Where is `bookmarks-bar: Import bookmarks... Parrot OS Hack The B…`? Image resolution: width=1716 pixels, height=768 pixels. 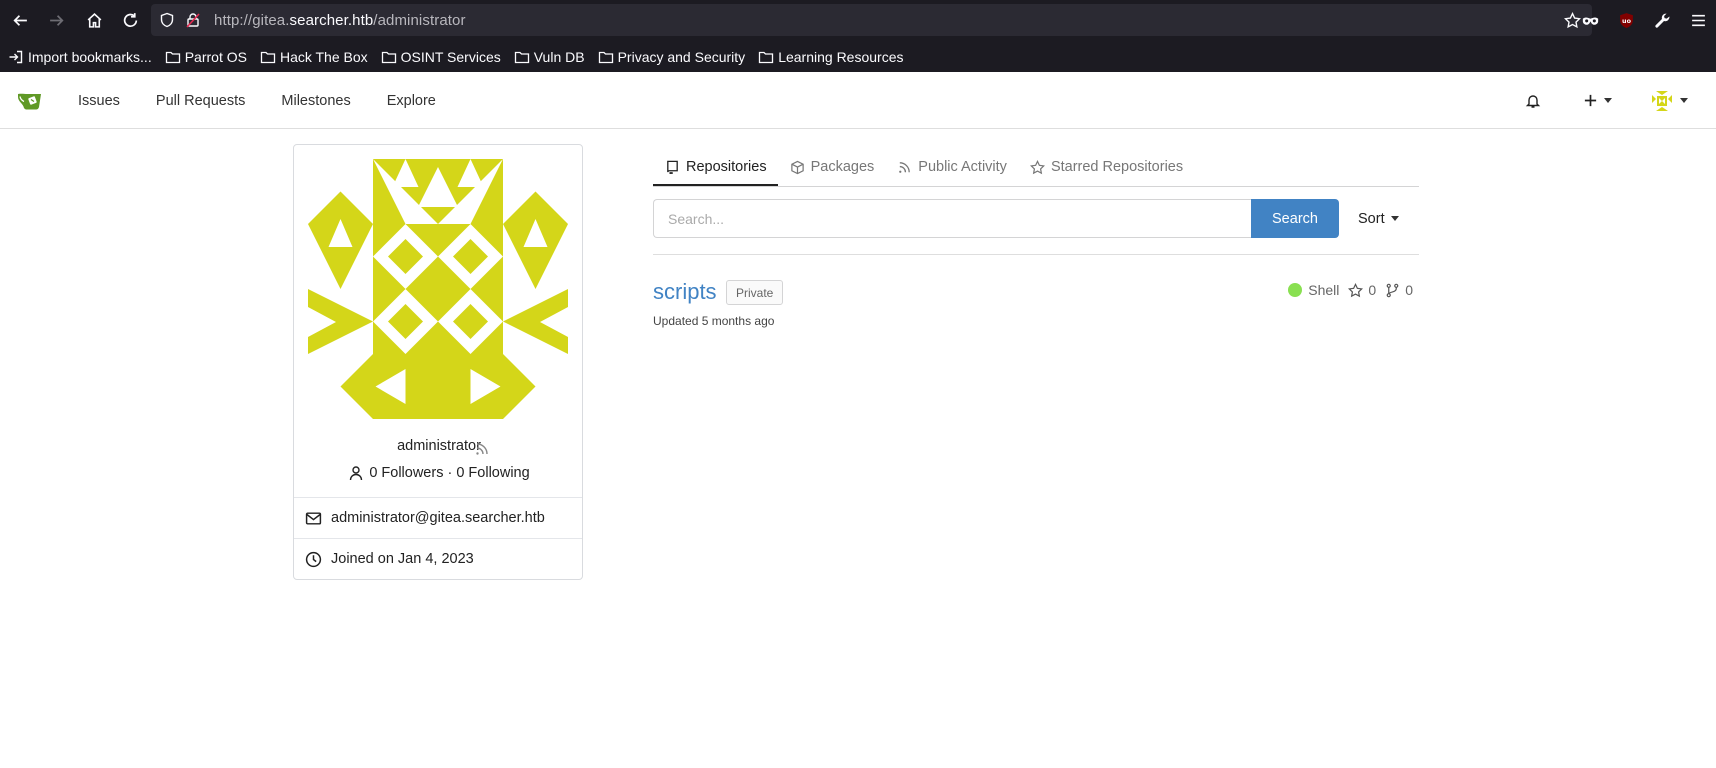
bookmarks-bar: Import bookmarks... Parrot OS Hack The B… is located at coordinates (858, 56).